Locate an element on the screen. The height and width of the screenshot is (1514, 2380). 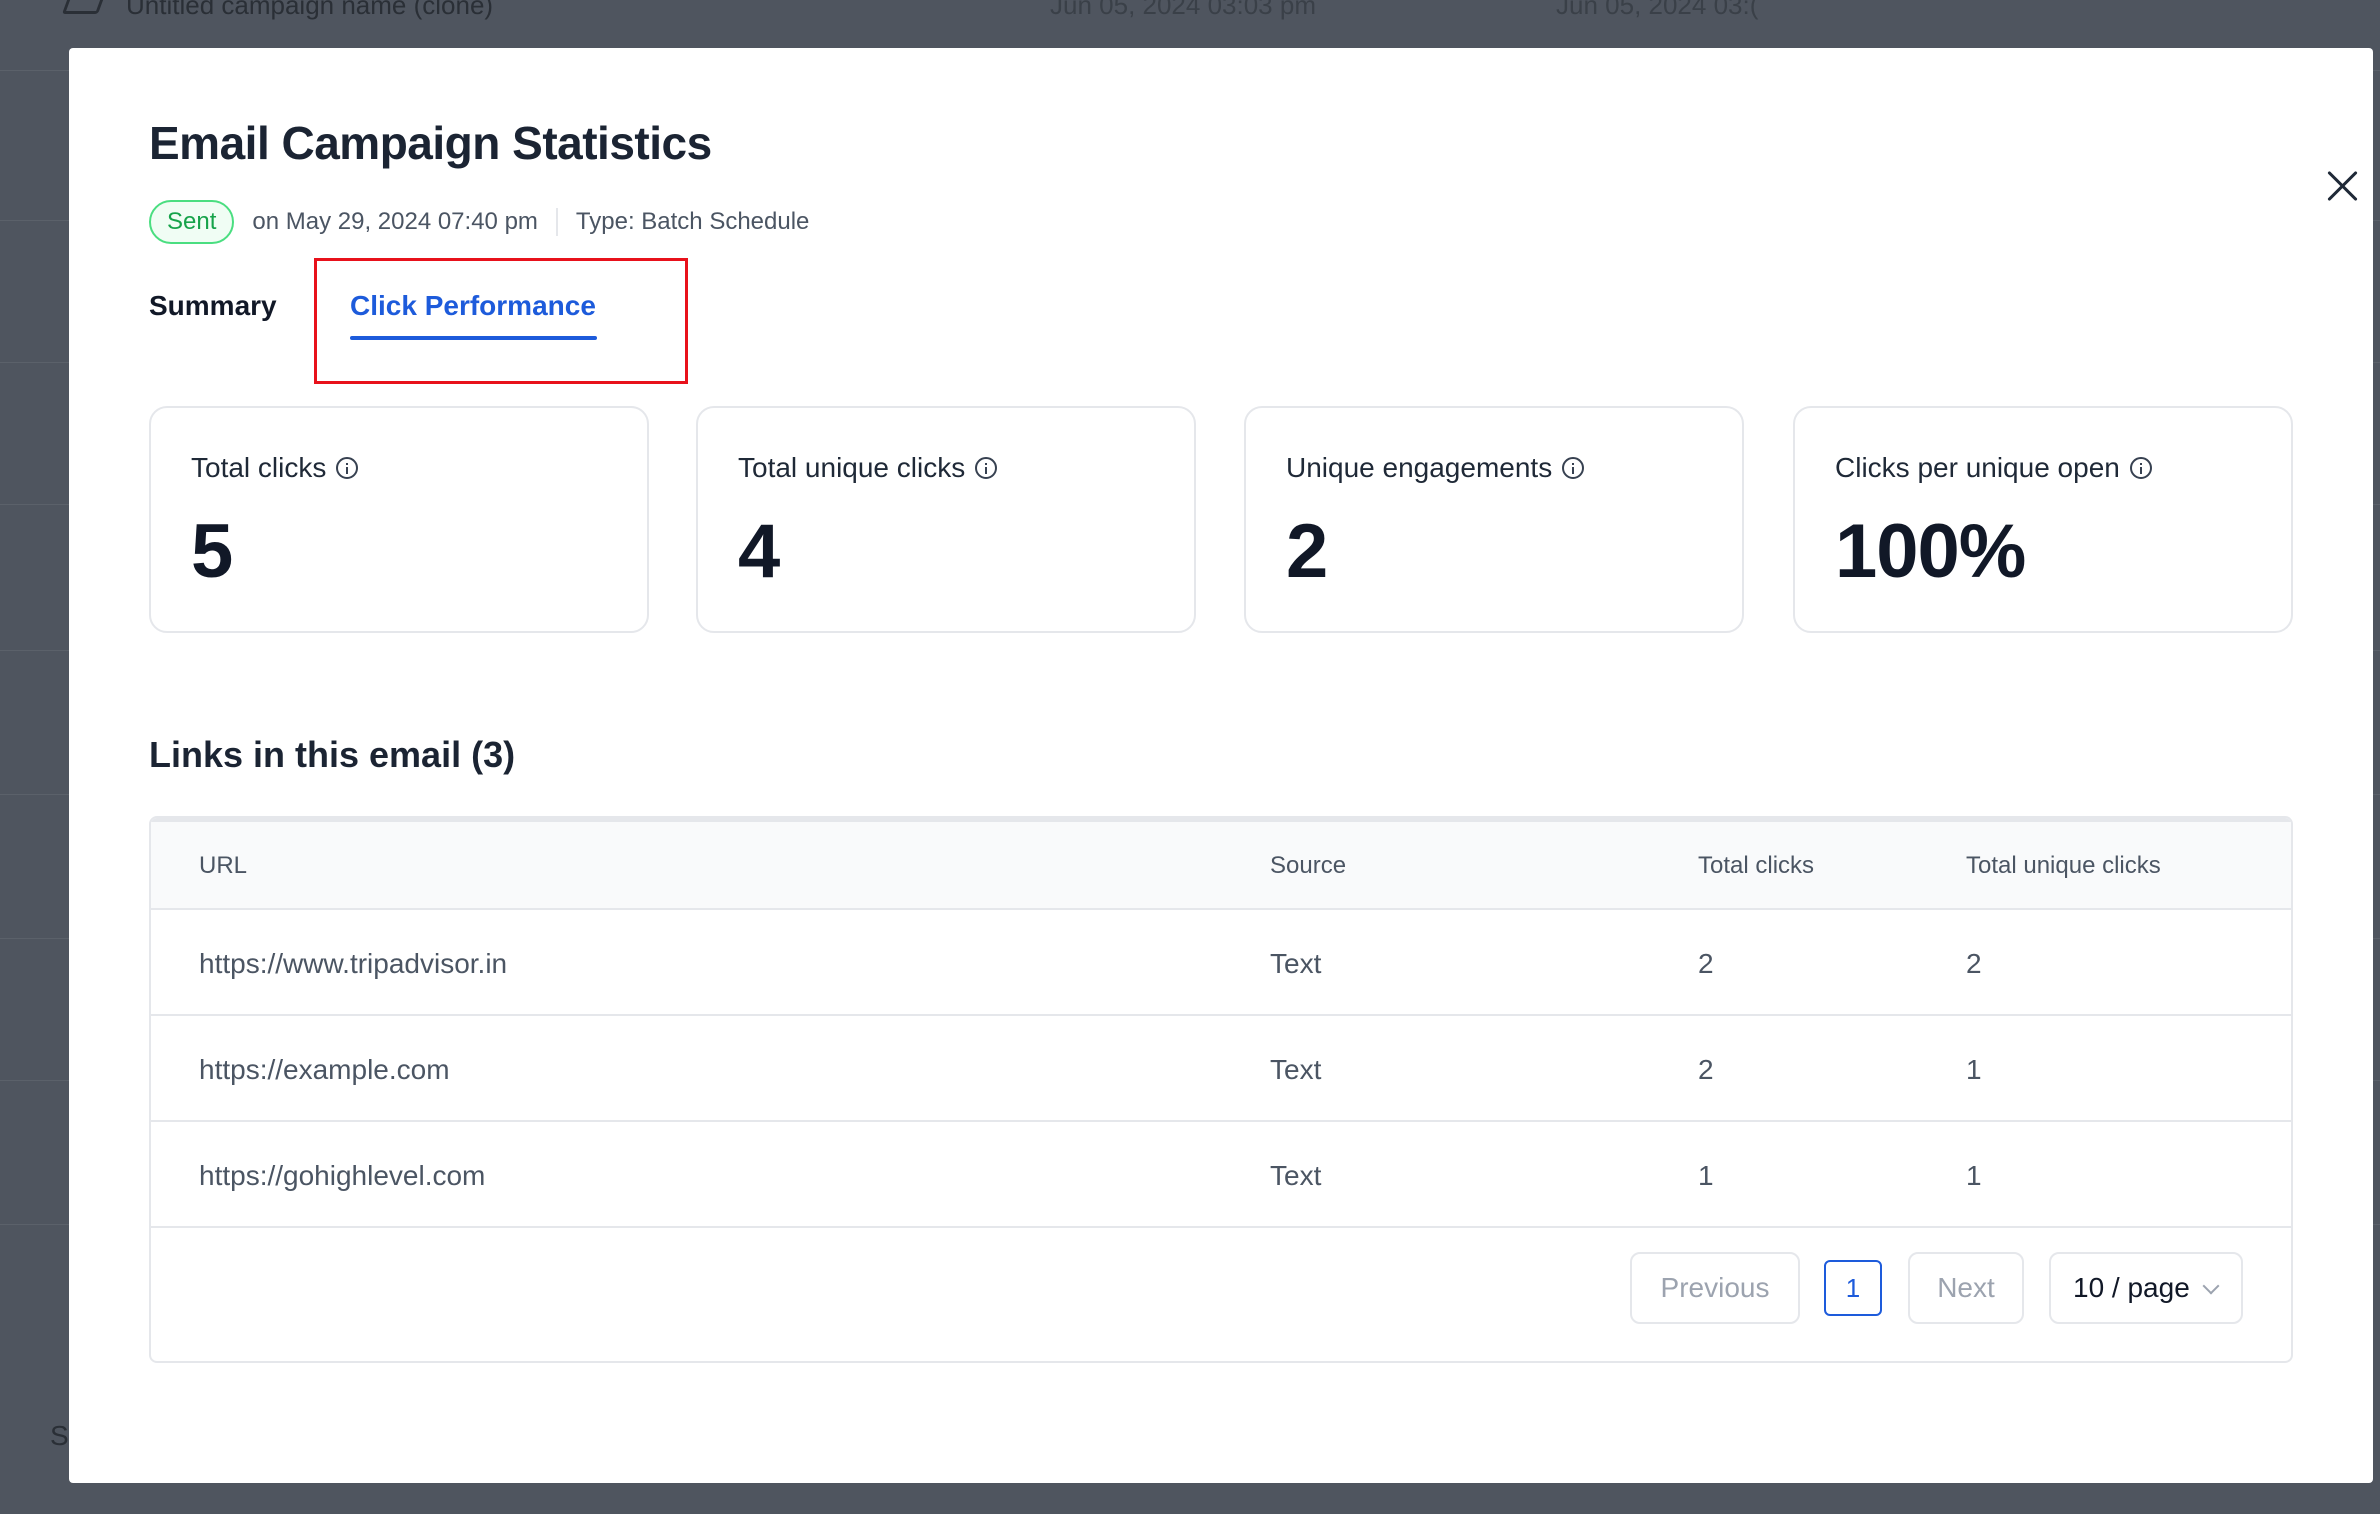
stat-card-total-clicks: Total clicks 5 is located at coordinates (399, 519).